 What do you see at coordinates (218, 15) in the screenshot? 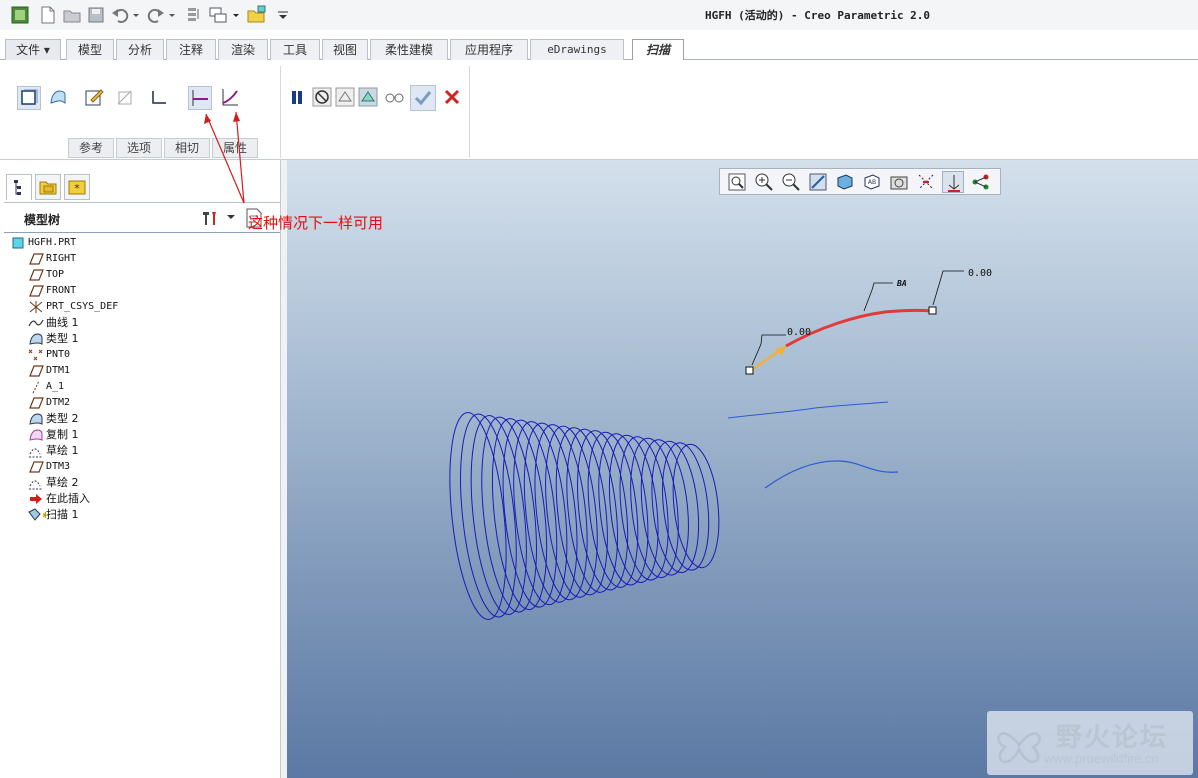
I see `windows-icon` at bounding box center [218, 15].